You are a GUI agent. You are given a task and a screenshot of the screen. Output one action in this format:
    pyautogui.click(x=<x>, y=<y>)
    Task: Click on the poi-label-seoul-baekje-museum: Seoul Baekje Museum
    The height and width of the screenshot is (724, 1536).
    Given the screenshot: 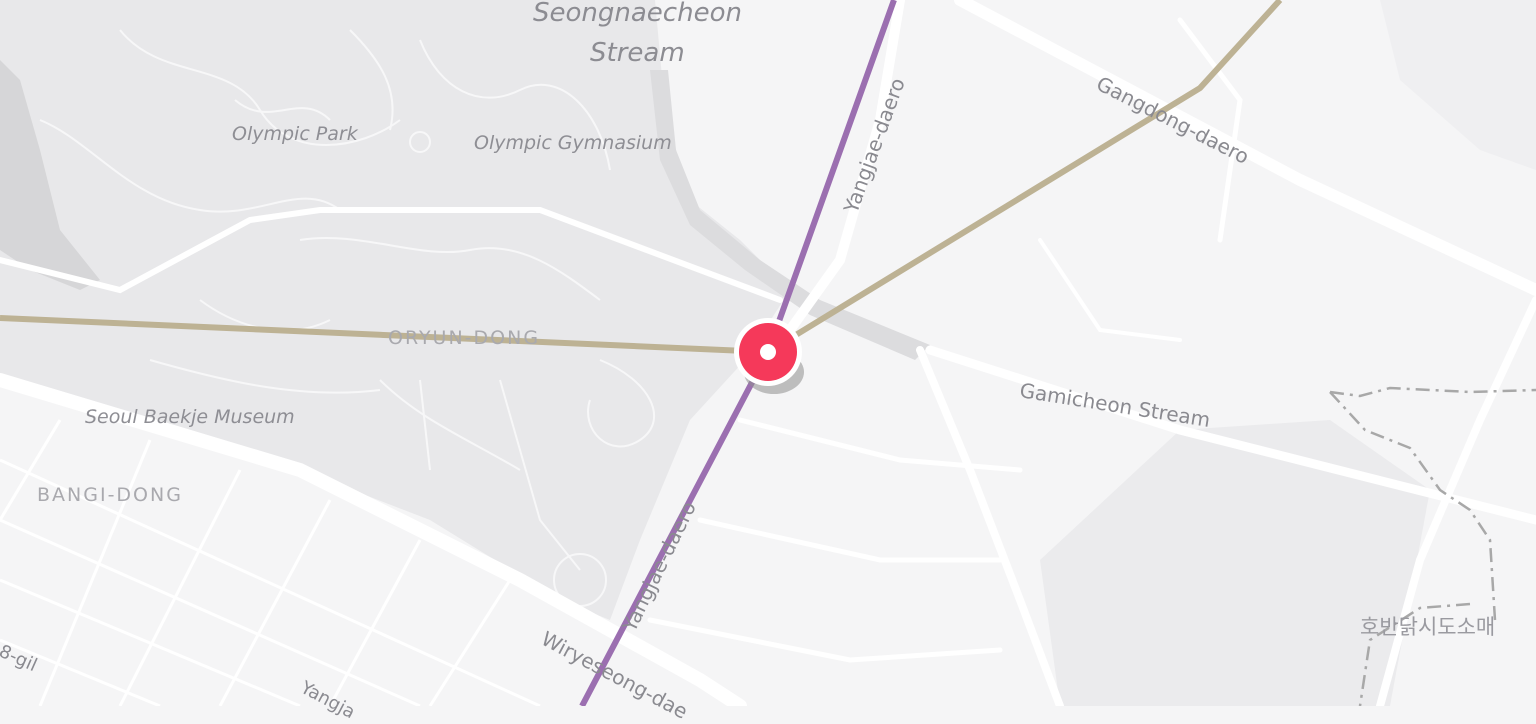 What is the action you would take?
    pyautogui.click(x=190, y=417)
    